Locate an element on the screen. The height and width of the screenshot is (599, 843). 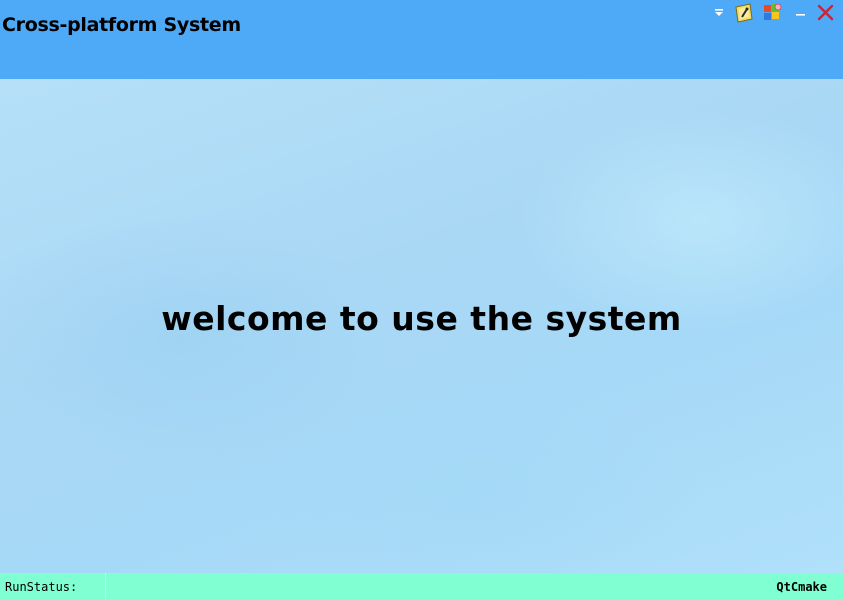
title-bar: Cross-platform System is located at coordinates (421, 39).